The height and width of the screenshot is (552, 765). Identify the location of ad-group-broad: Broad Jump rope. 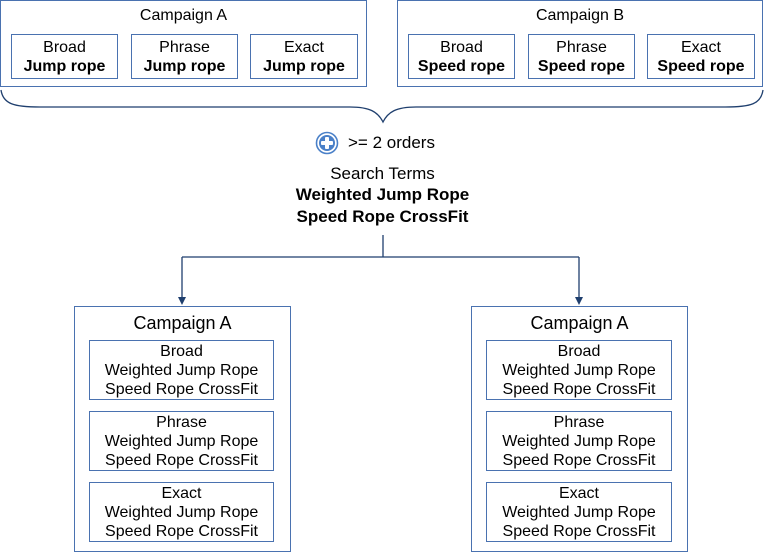
(64, 56).